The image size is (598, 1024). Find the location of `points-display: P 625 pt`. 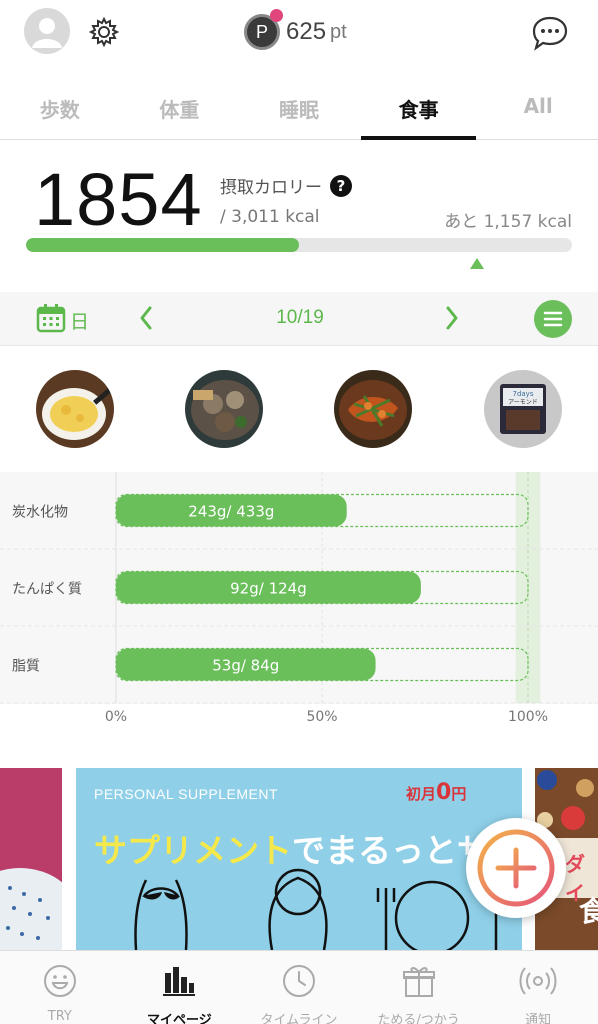

points-display: P 625 pt is located at coordinates (295, 30).